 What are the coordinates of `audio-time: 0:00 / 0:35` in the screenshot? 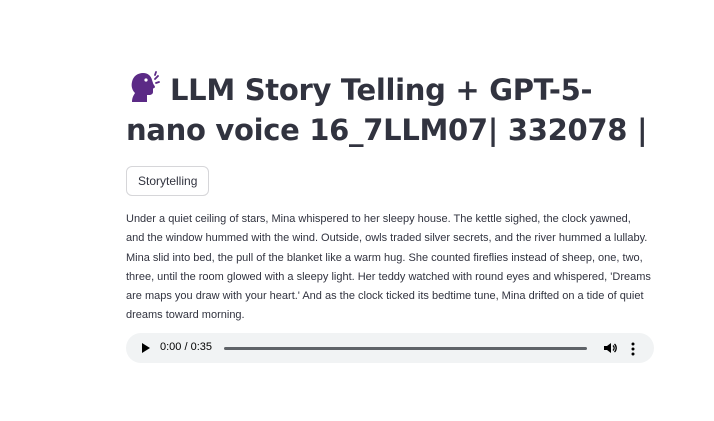 It's located at (186, 347).